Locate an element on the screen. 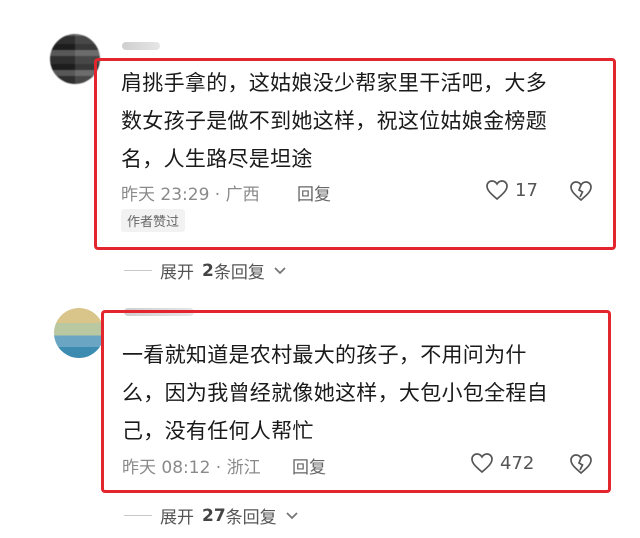 Image resolution: width=640 pixels, height=538 pixels. comment-time-location: 昨天 08:12 · 浙江 is located at coordinates (191, 468).